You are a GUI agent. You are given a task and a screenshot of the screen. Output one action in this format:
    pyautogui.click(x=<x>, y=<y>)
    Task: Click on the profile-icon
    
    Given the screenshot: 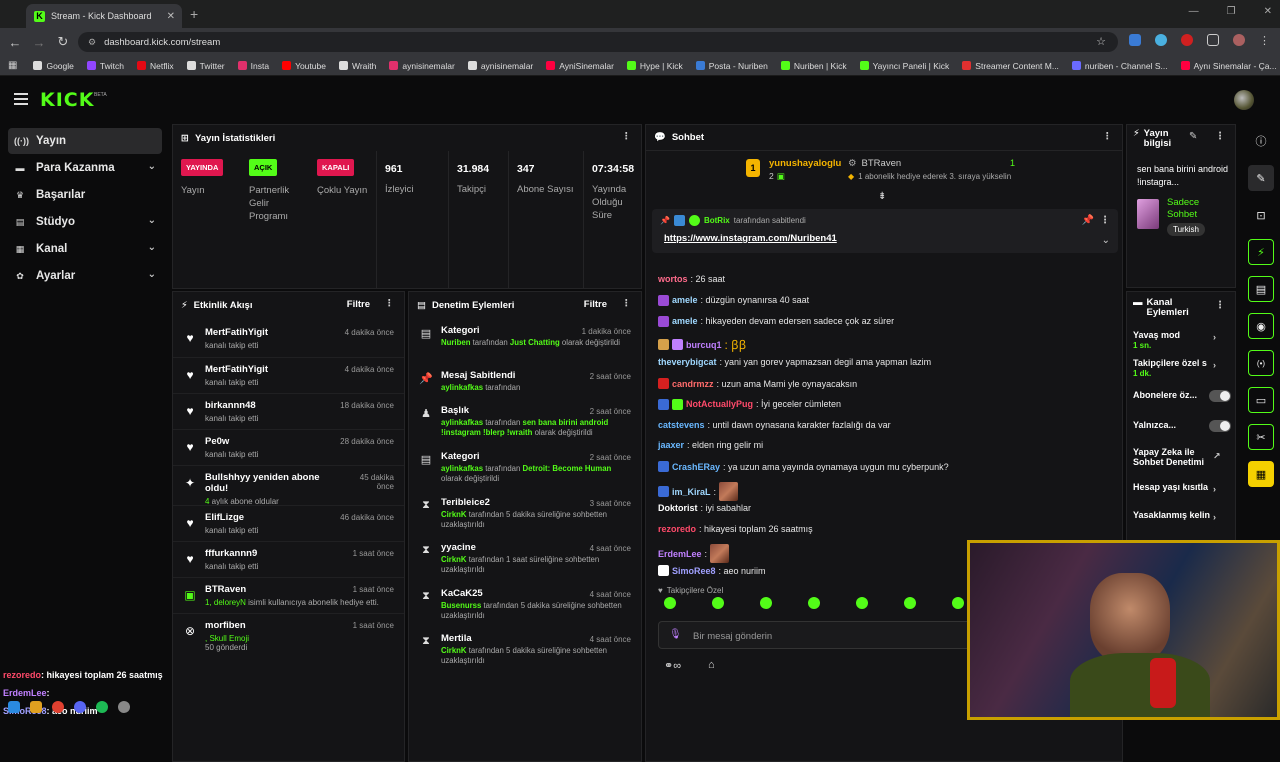 What is the action you would take?
    pyautogui.click(x=1239, y=40)
    